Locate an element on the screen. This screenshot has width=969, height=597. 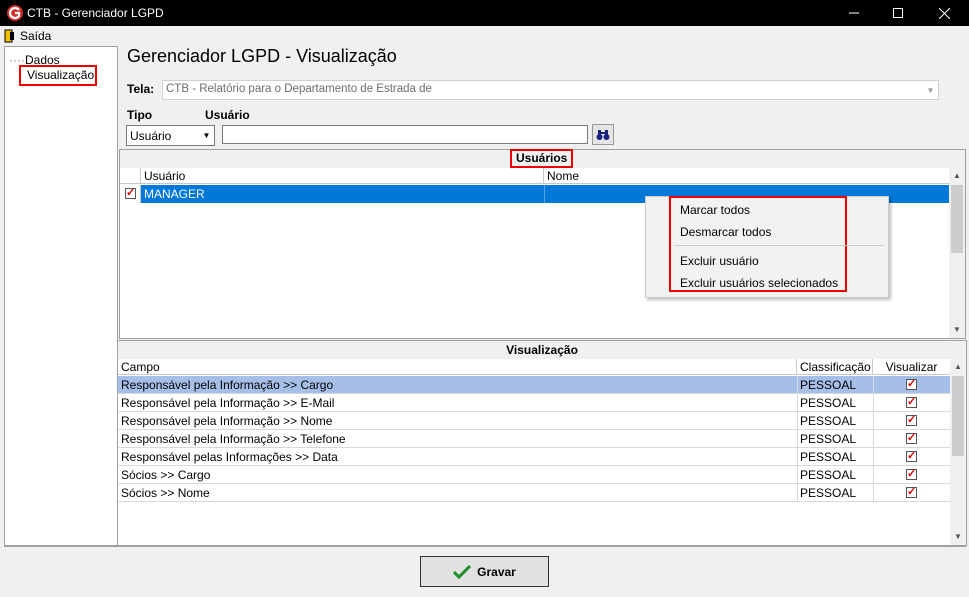
tree-item-dados: ····Dados is located at coordinates (34, 60).